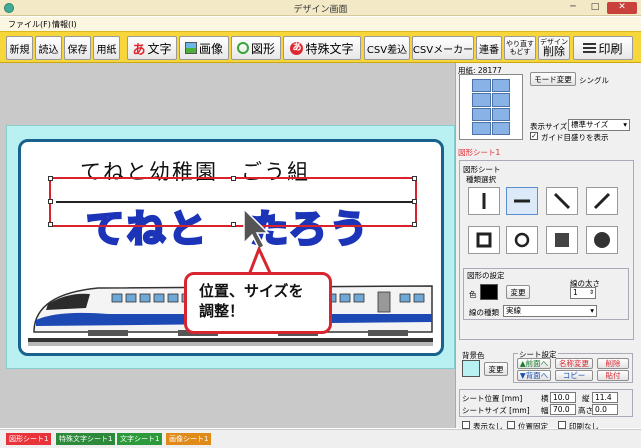 This screenshot has width=641, height=448. Describe the element at coordinates (443, 48) in the screenshot. I see `csv-maker-button: CSVメーカー` at that location.